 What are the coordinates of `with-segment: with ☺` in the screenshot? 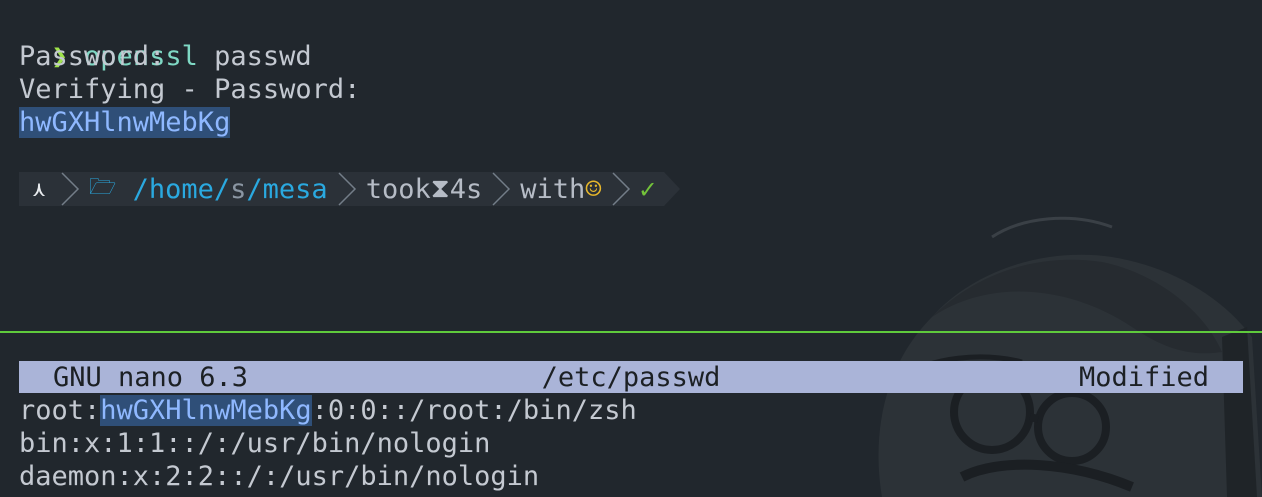 It's located at (561, 189).